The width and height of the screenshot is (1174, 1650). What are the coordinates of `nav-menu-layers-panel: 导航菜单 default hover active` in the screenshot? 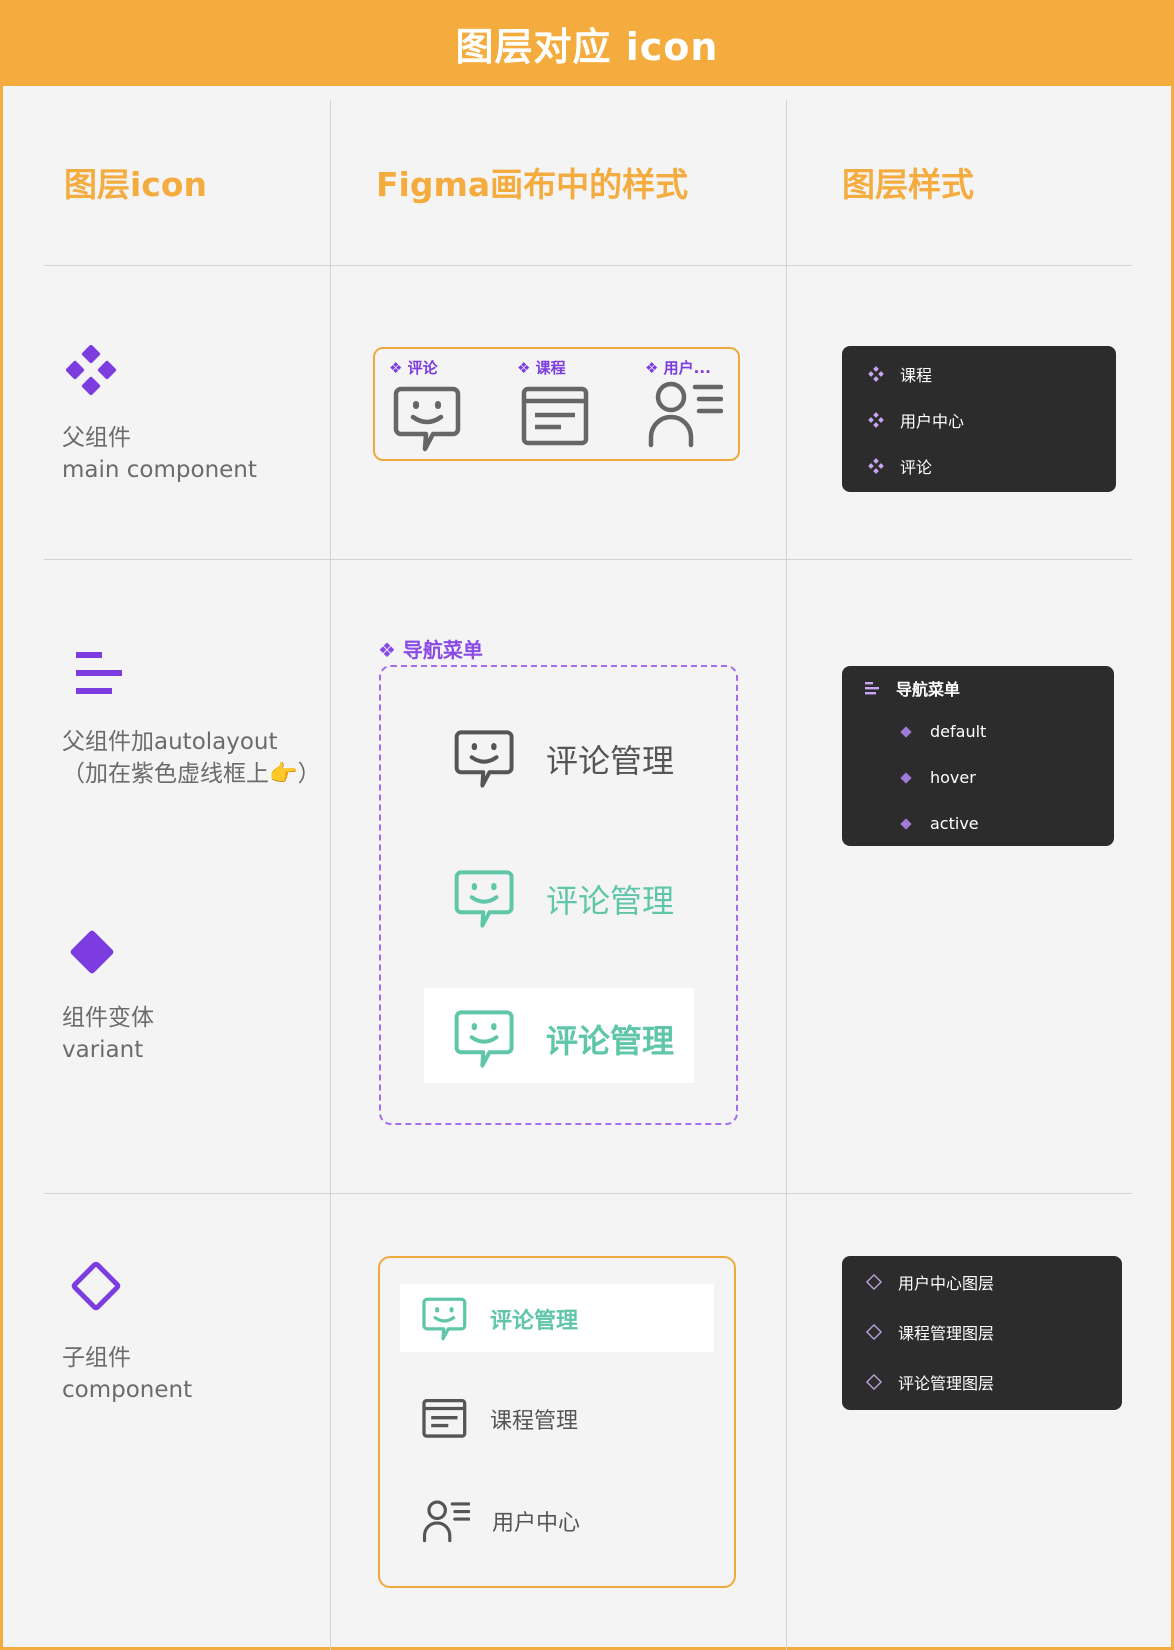 It's located at (978, 756).